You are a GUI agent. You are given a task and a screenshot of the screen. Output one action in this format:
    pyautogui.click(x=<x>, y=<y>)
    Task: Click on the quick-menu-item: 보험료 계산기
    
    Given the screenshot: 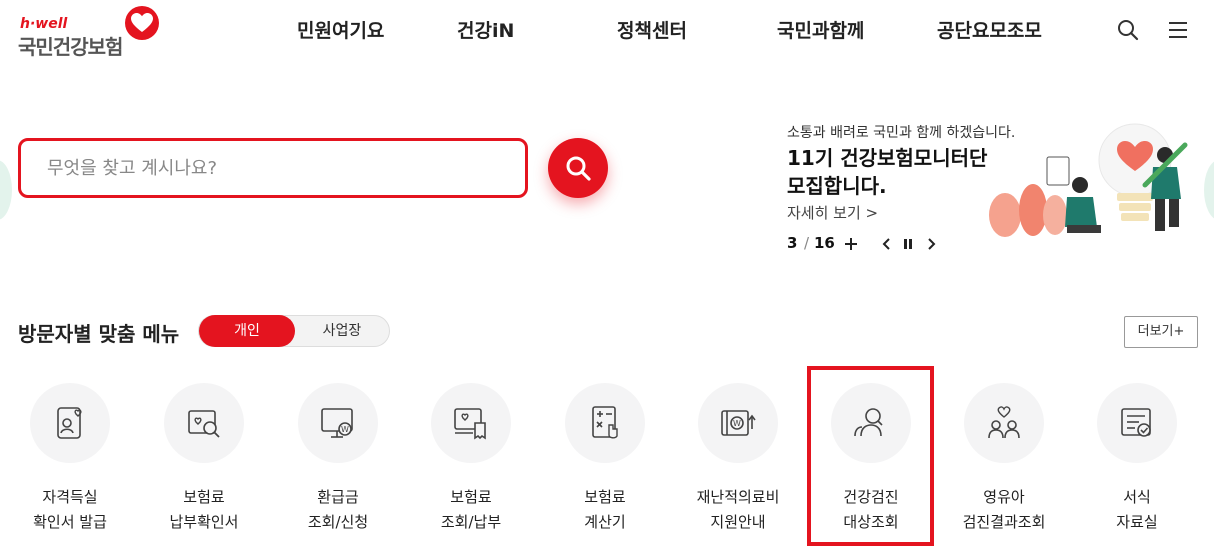 What is the action you would take?
    pyautogui.click(x=605, y=463)
    